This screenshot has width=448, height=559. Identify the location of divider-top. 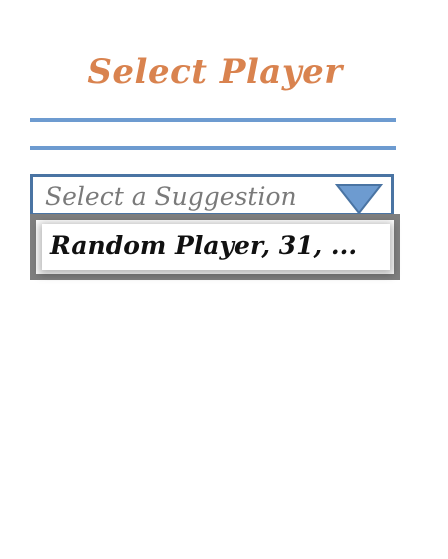
(213, 120).